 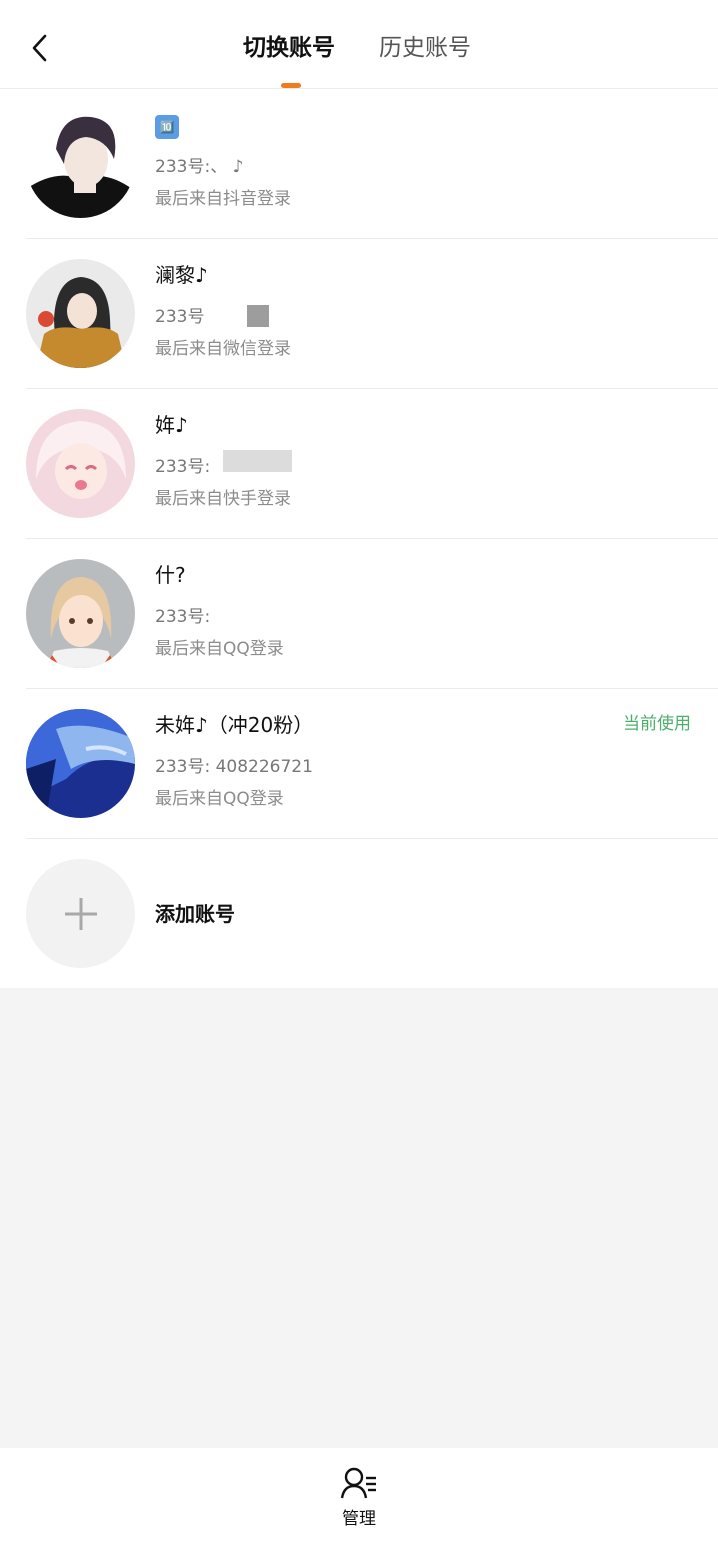 What do you see at coordinates (195, 914) in the screenshot?
I see `add-account-label: 添加账号` at bounding box center [195, 914].